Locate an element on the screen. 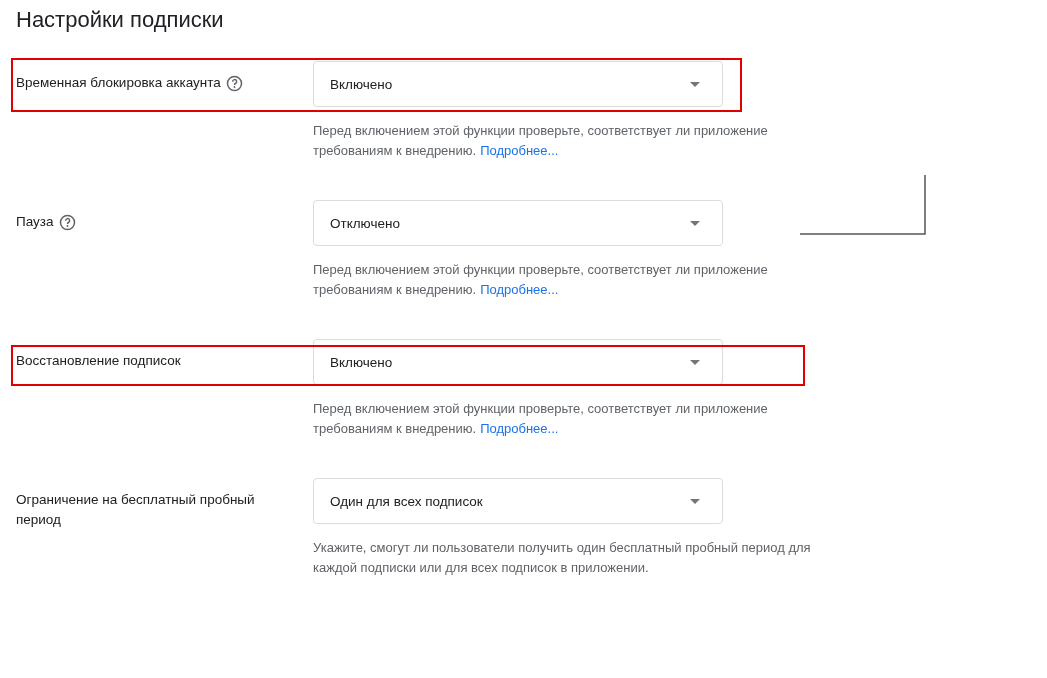 This screenshot has width=1047, height=678. setting-label: Временная блокировка аккаунта is located at coordinates (118, 83).